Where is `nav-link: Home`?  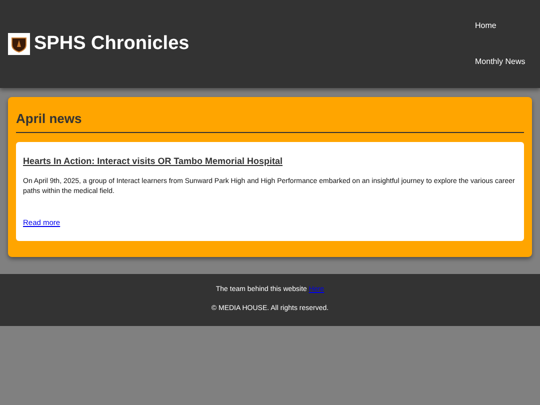 nav-link: Home is located at coordinates (503, 26).